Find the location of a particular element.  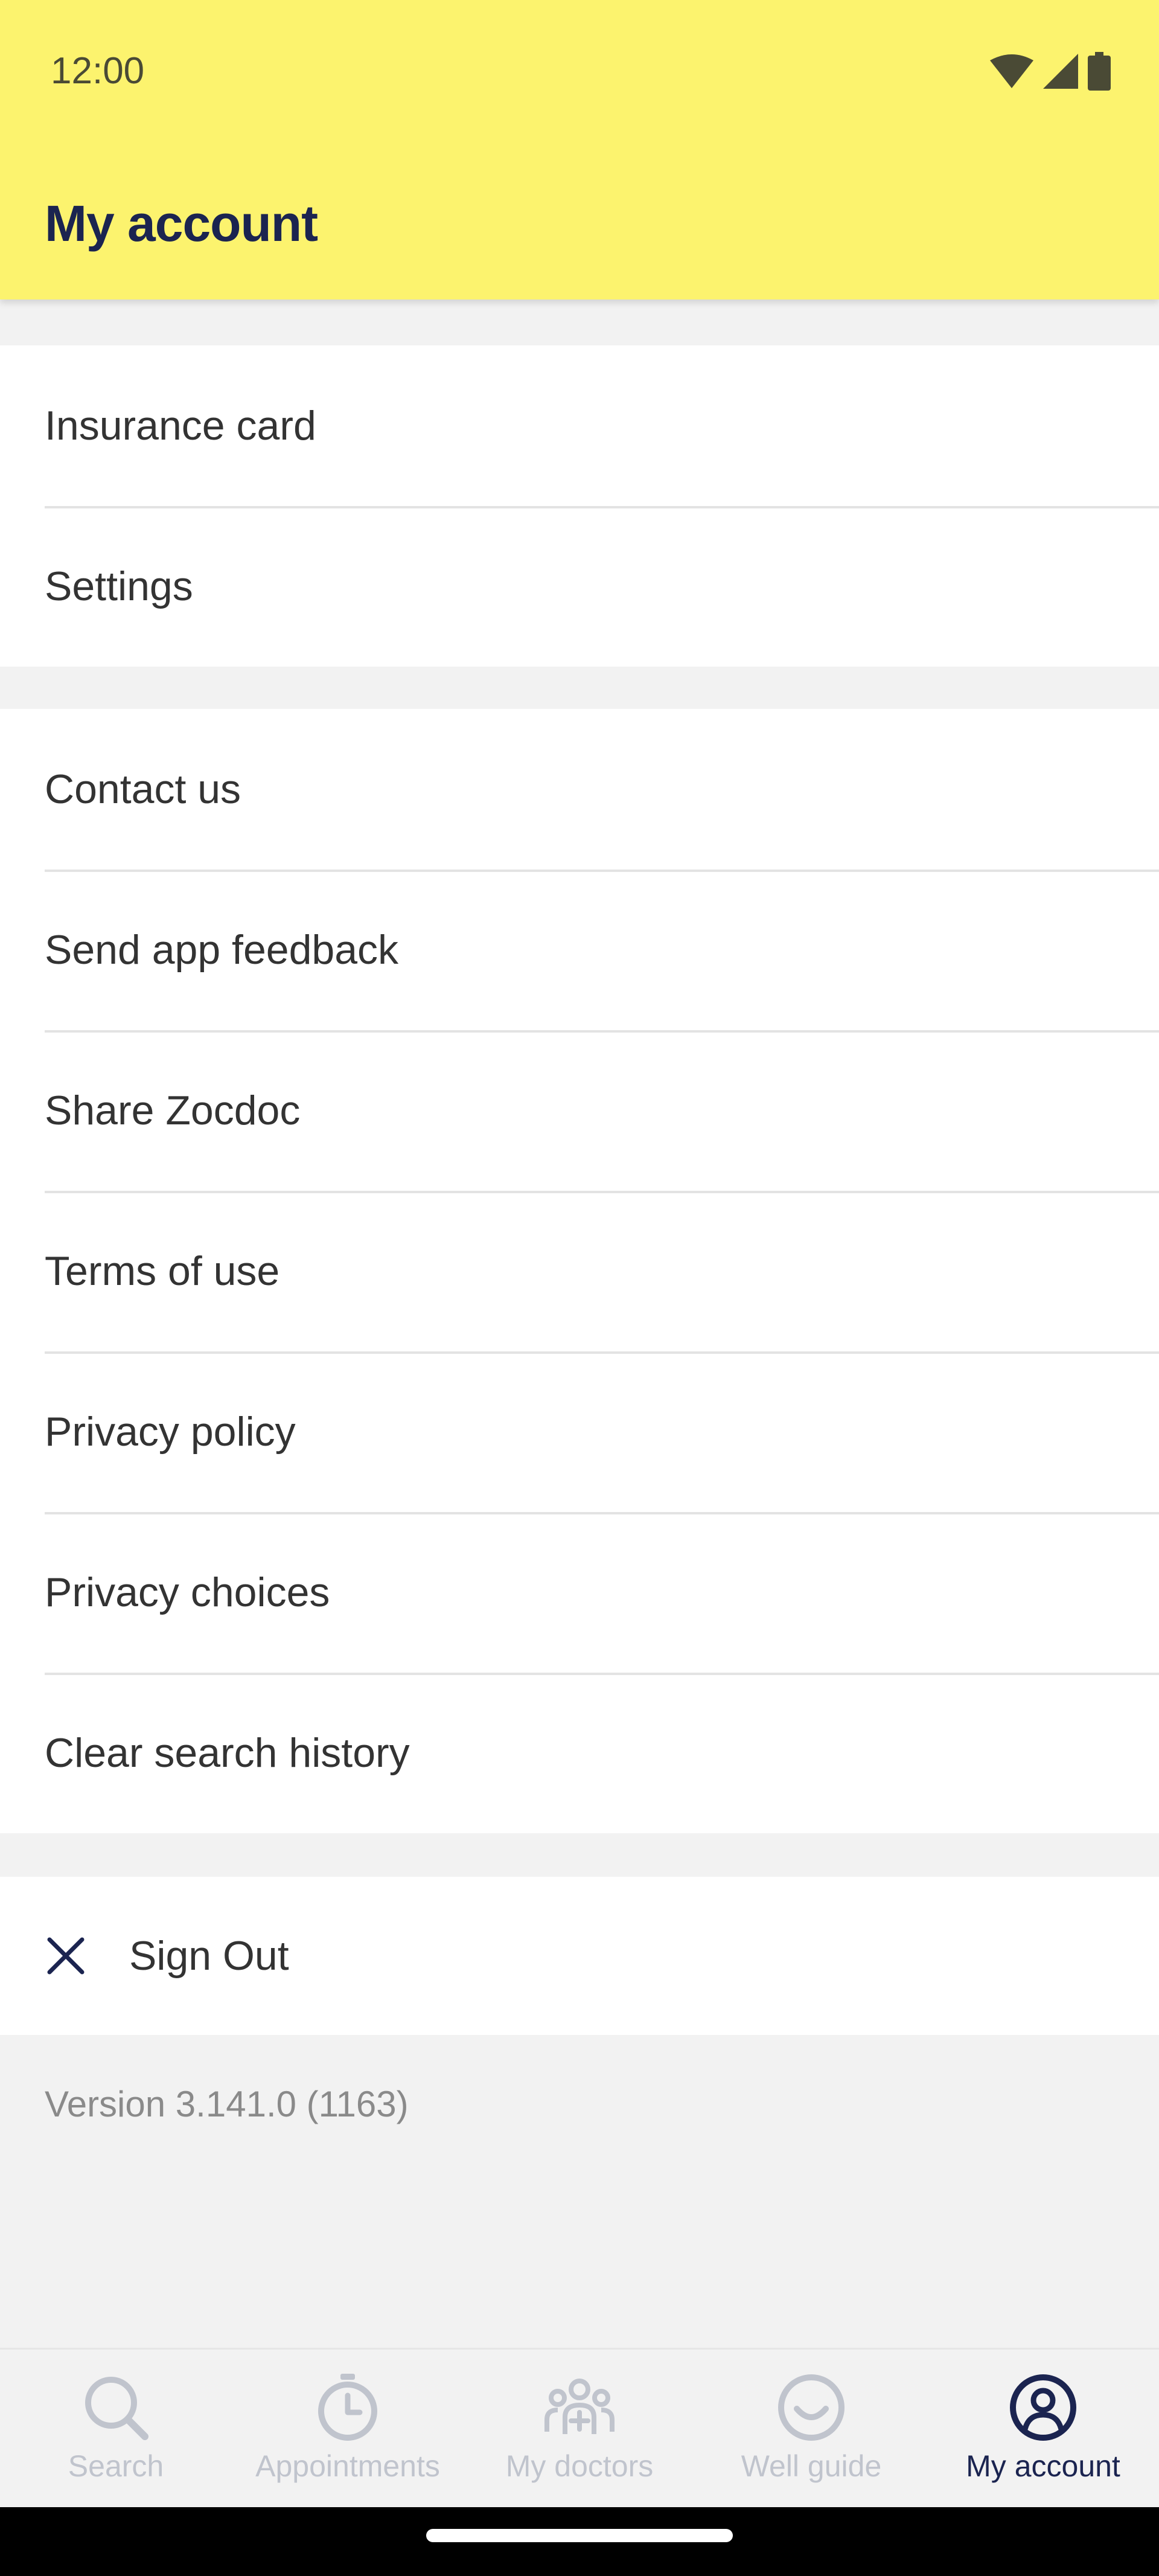

menu-item-share-zocdoc: Share Zocdoc is located at coordinates (579, 1110).